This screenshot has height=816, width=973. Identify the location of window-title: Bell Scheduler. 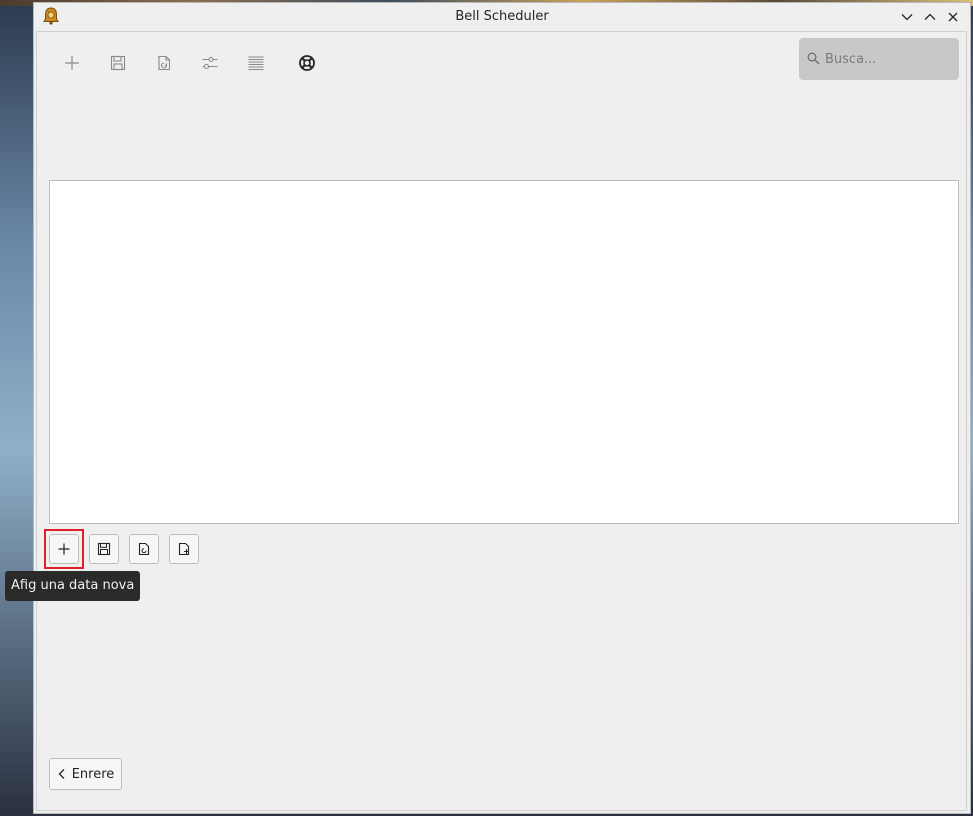
(502, 16).